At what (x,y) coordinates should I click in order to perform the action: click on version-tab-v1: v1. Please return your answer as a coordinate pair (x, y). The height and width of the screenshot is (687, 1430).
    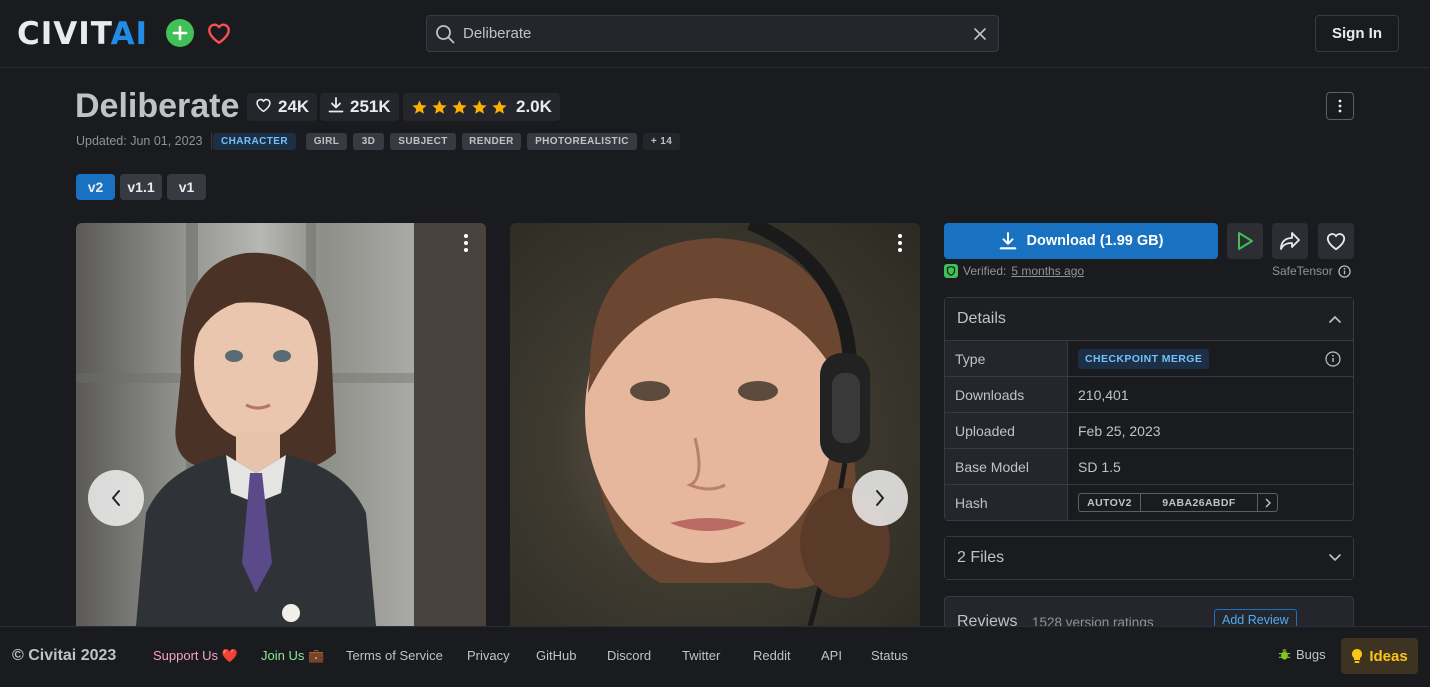
    Looking at the image, I should click on (186, 187).